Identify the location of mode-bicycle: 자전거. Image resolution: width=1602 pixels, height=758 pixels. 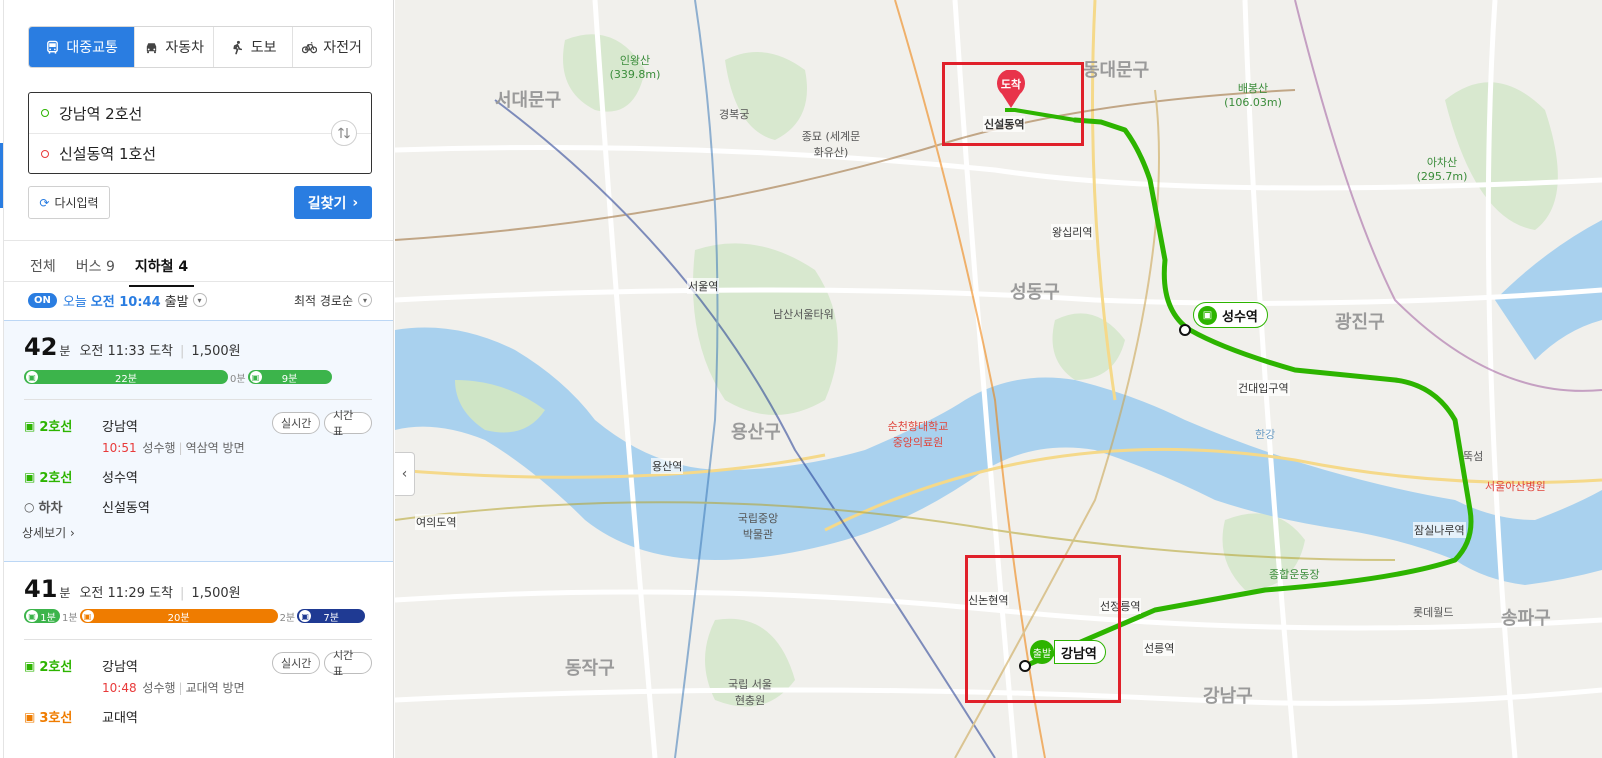
(331, 47).